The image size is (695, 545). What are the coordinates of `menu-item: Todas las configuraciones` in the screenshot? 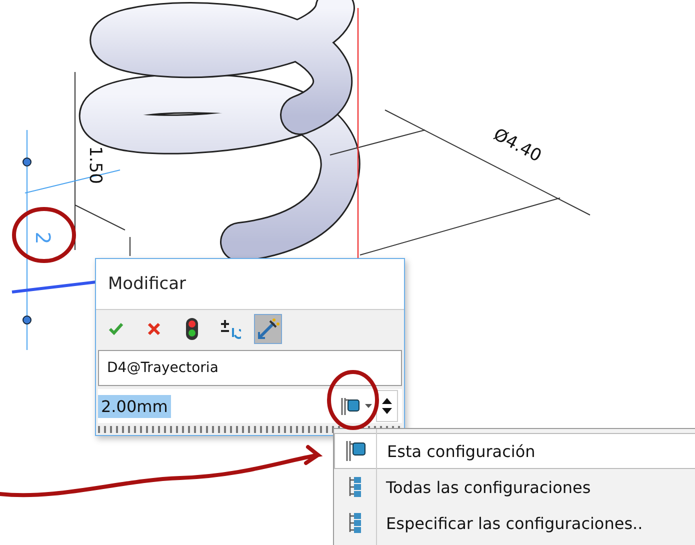 It's located at (514, 487).